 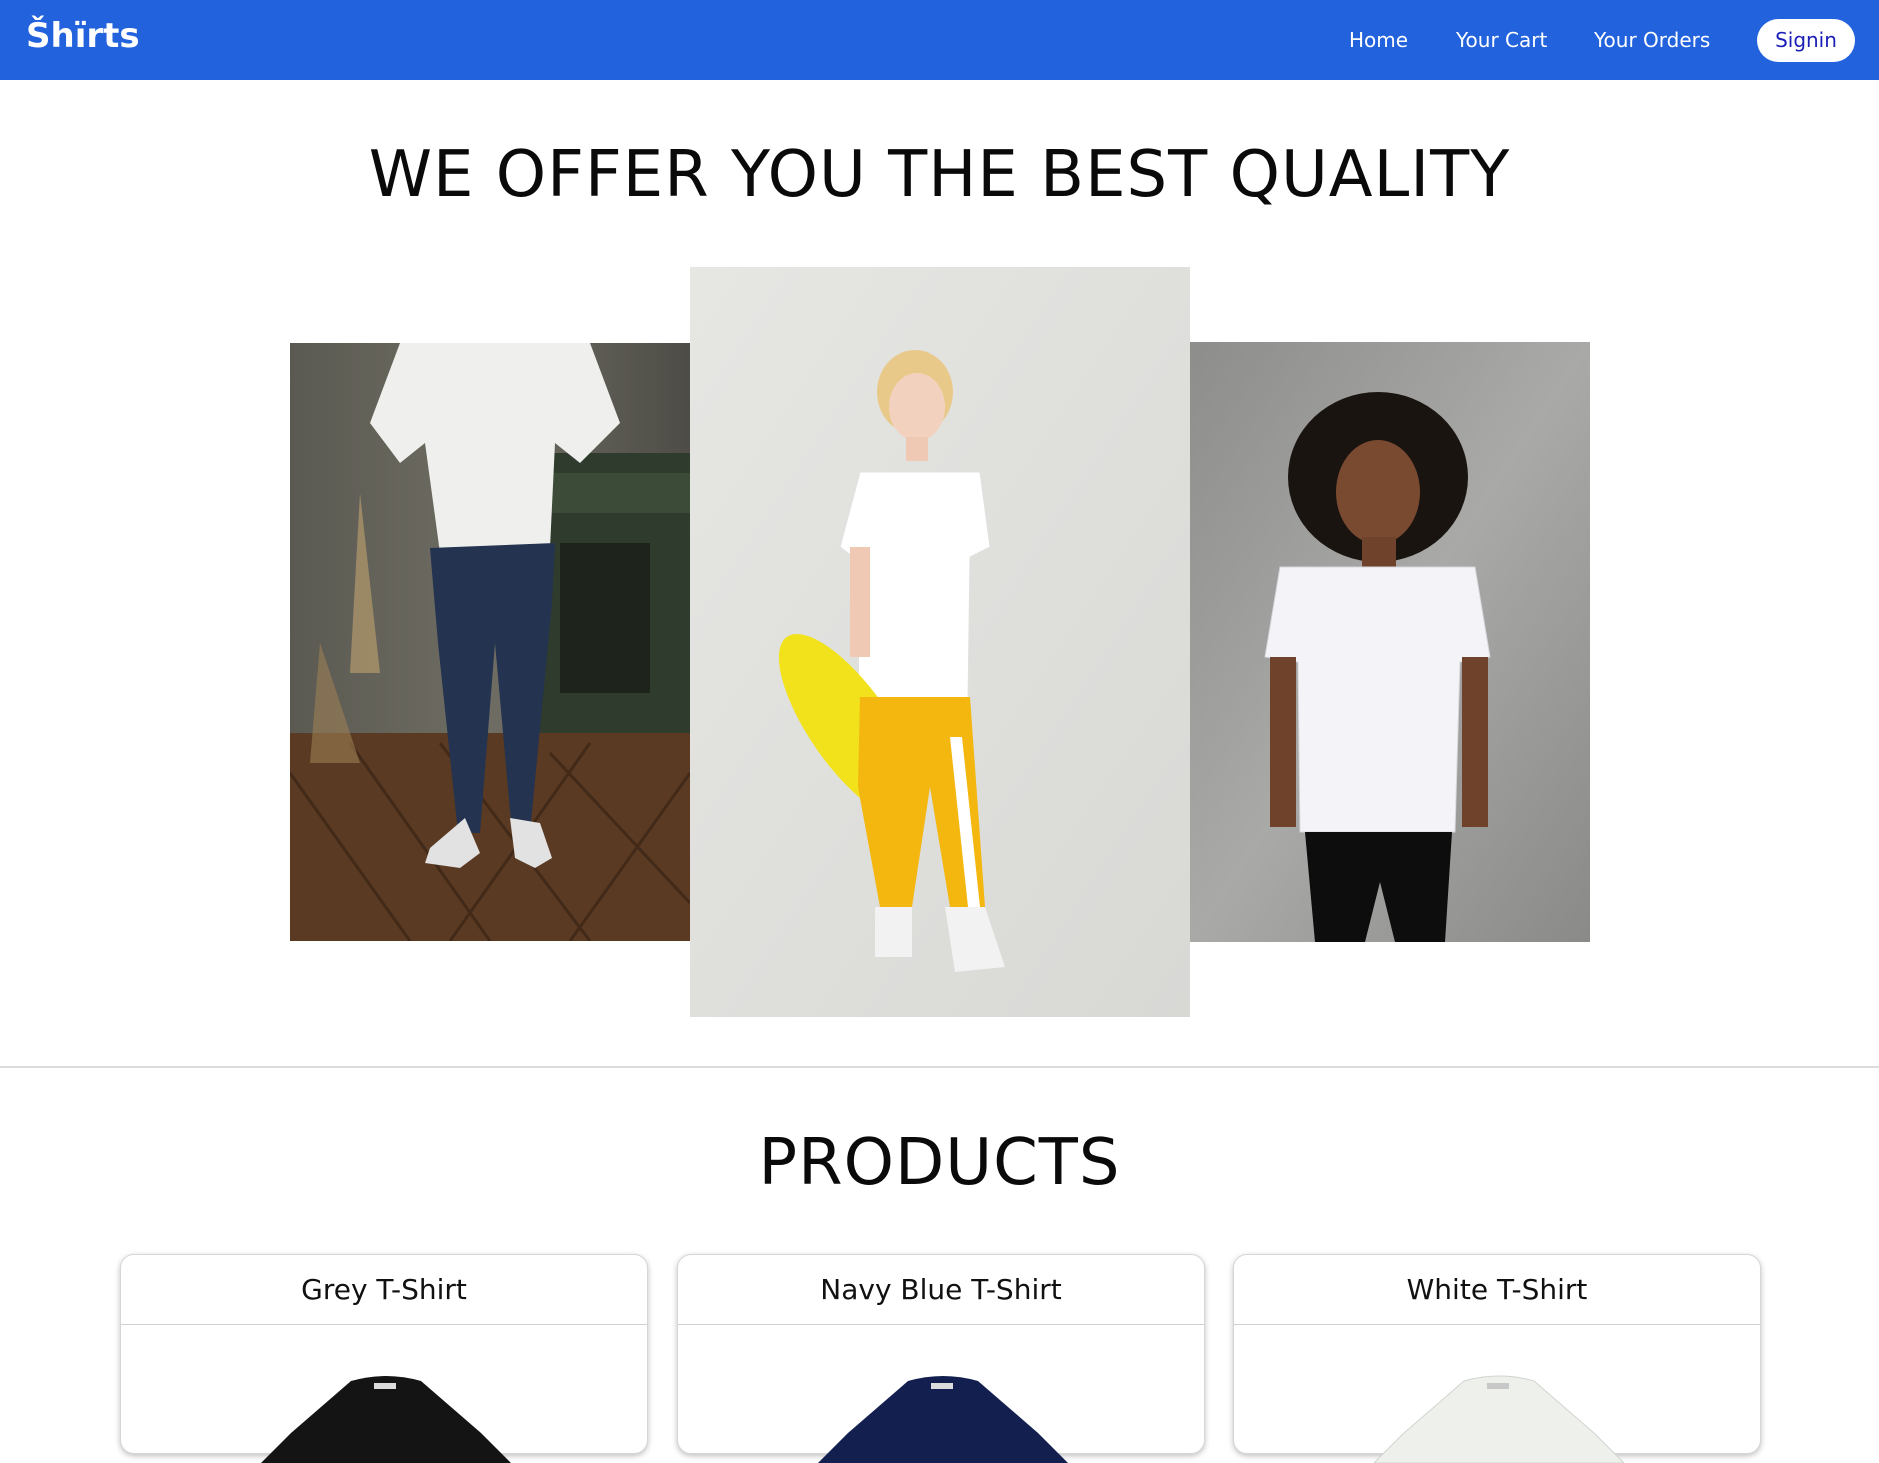 I want to click on product-name: White T-Shirt, so click(x=1497, y=1289).